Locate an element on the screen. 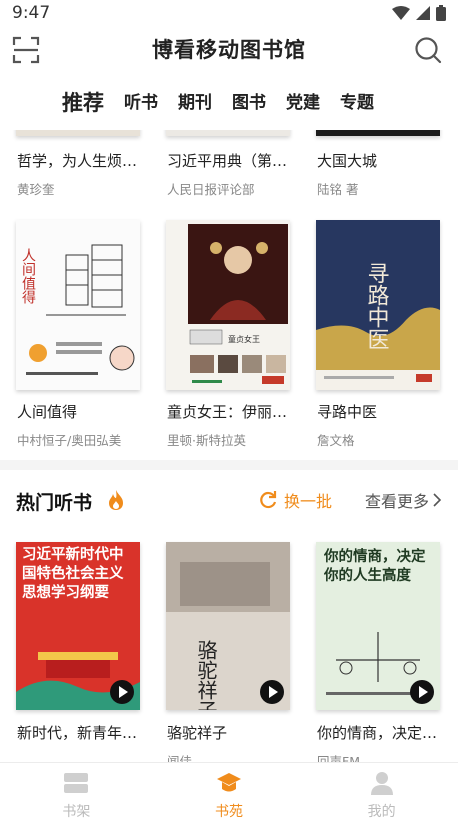 The width and height of the screenshot is (458, 820). audiobook-item: 骆驼祥子 闻佳 is located at coordinates (230, 742).